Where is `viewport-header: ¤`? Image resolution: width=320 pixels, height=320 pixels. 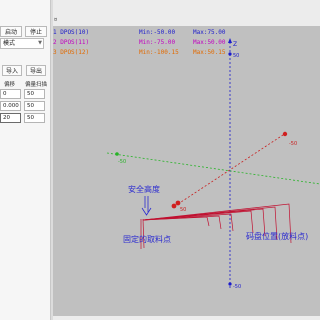
viewport-header: ¤ is located at coordinates (186, 13).